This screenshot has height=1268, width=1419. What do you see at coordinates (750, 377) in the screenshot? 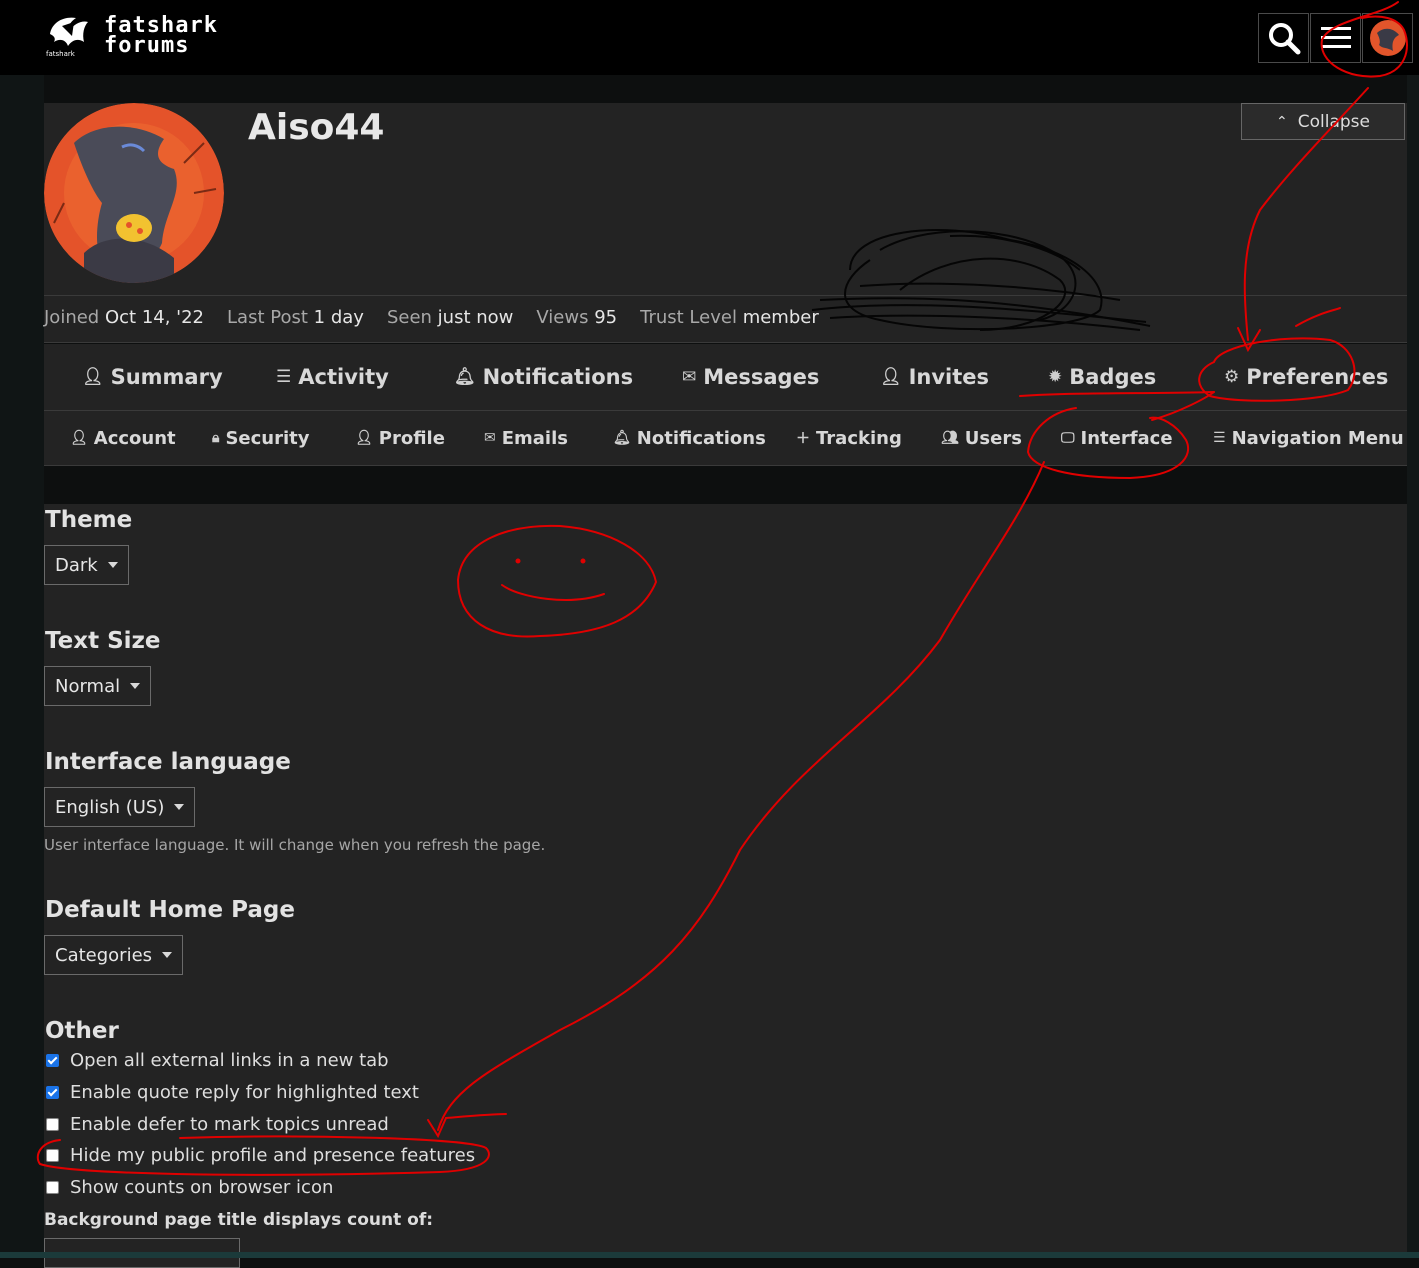
I see `tab-messages: ✉ Messages` at bounding box center [750, 377].